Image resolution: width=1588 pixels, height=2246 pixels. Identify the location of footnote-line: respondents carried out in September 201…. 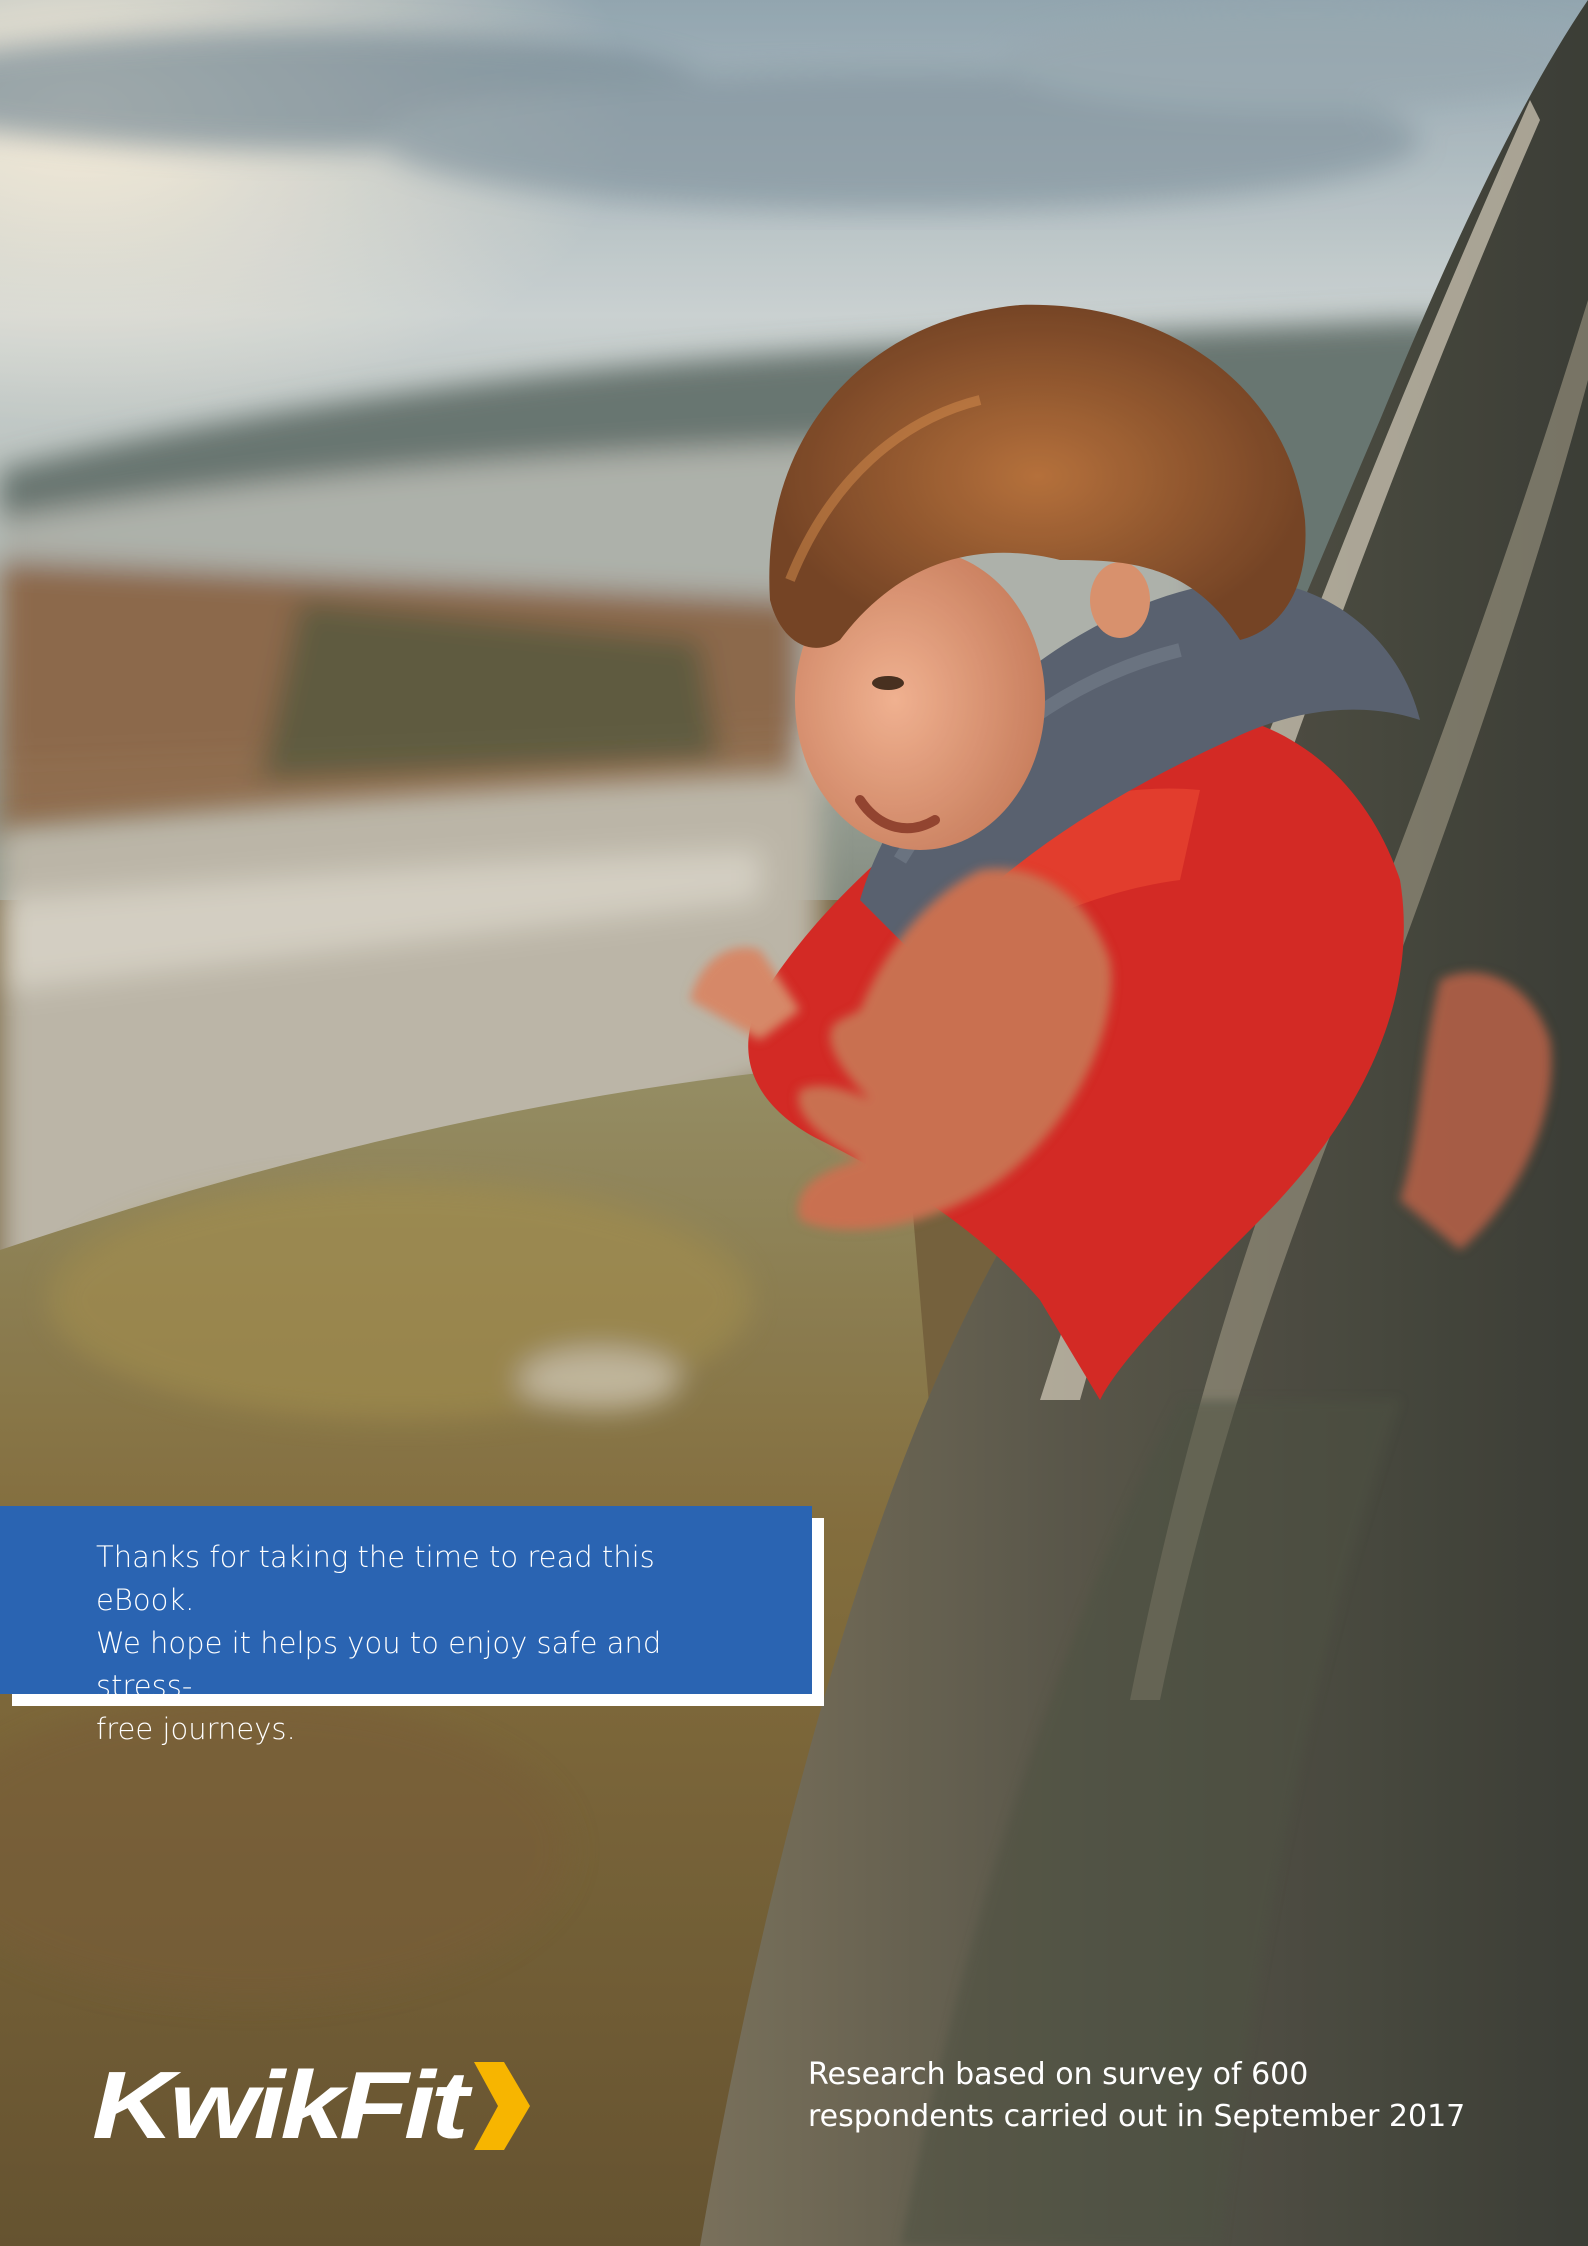
(1137, 2116).